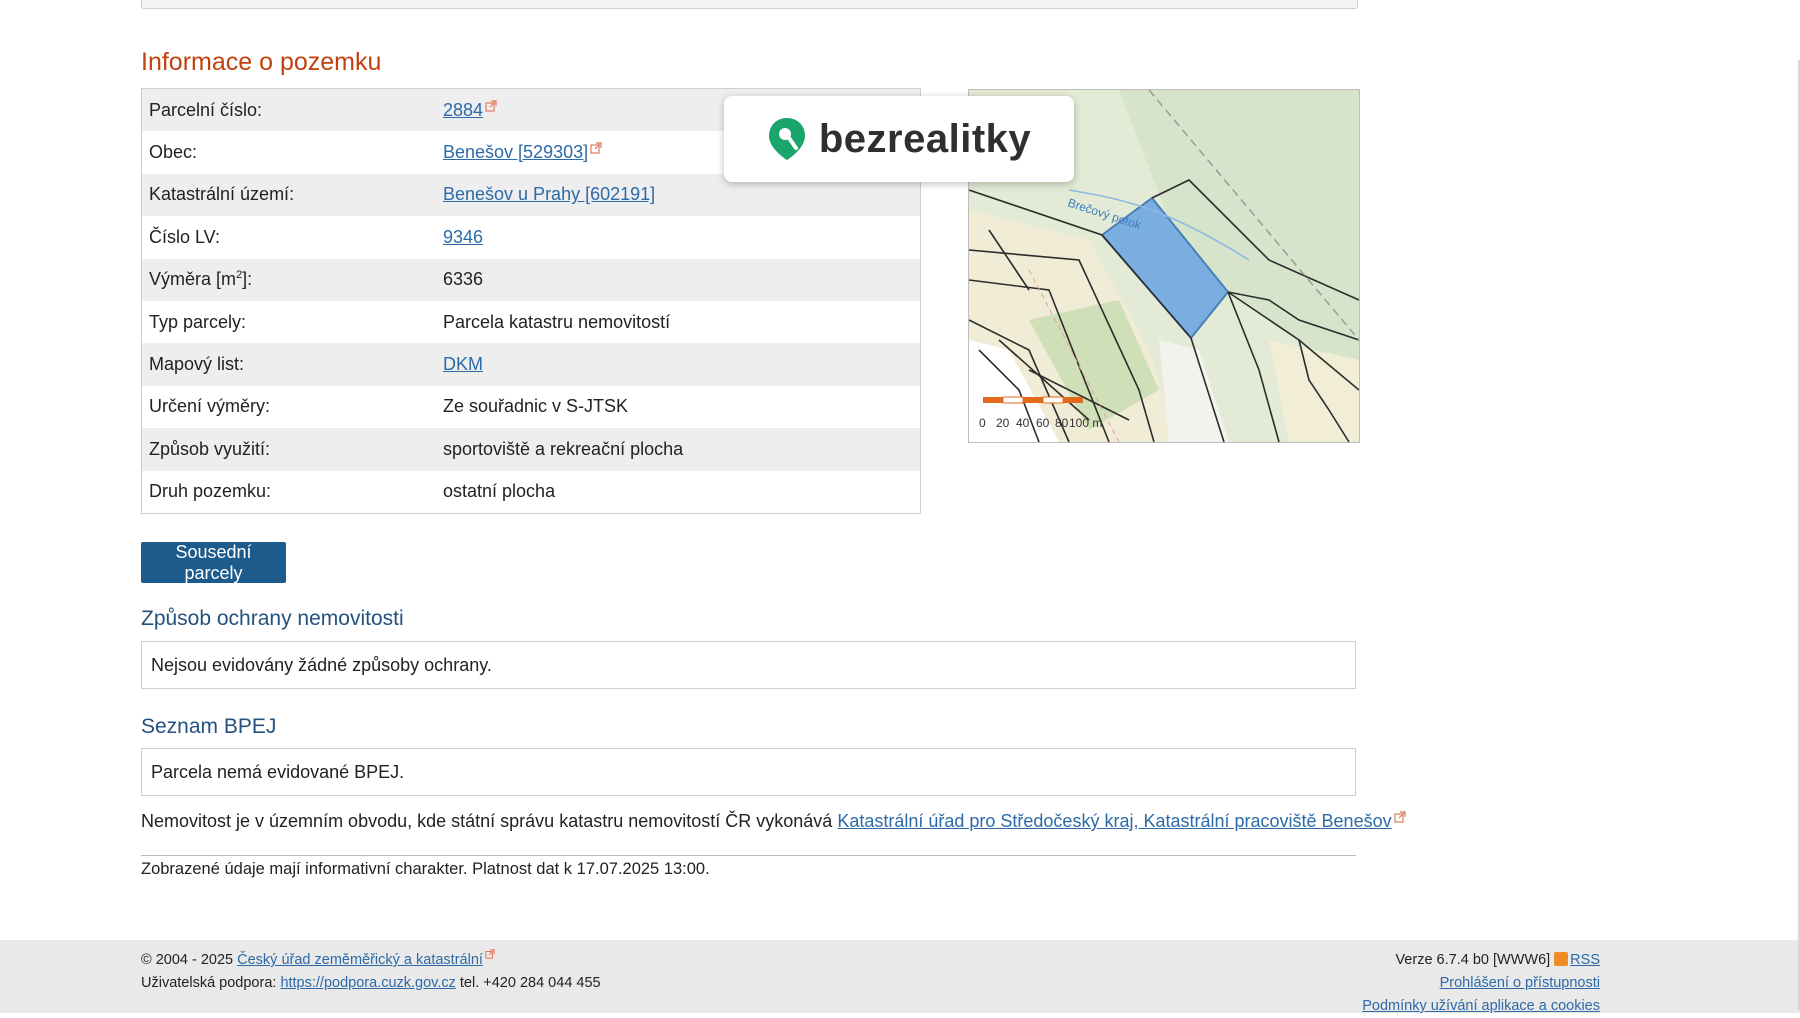 The width and height of the screenshot is (1800, 1018). Describe the element at coordinates (193, 279) in the screenshot. I see `area-label-text: Výměra [m` at that location.